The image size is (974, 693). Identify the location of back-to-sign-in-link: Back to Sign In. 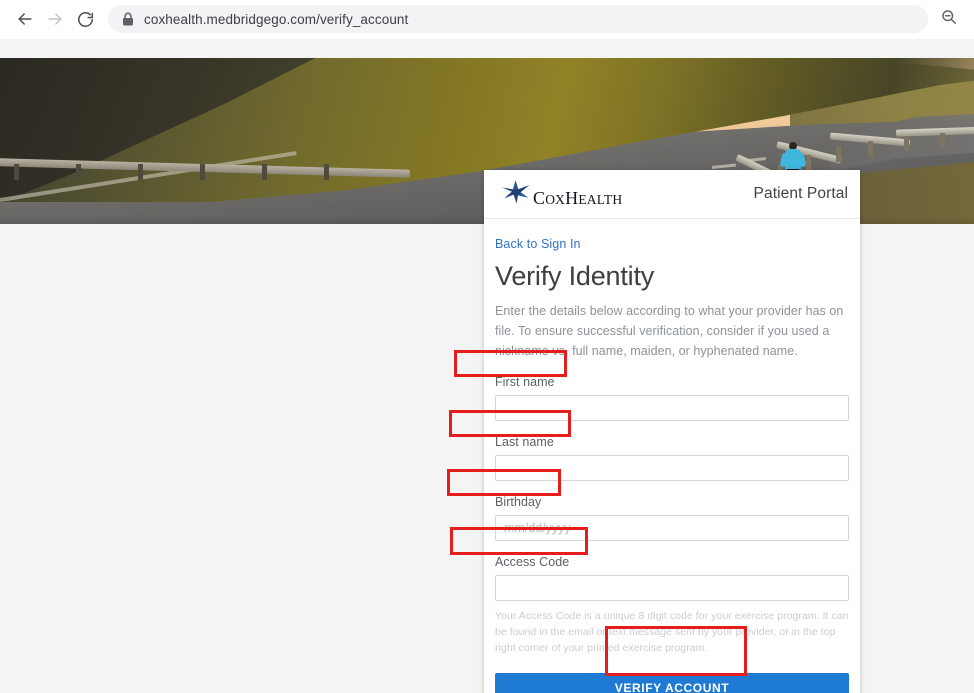
(538, 244).